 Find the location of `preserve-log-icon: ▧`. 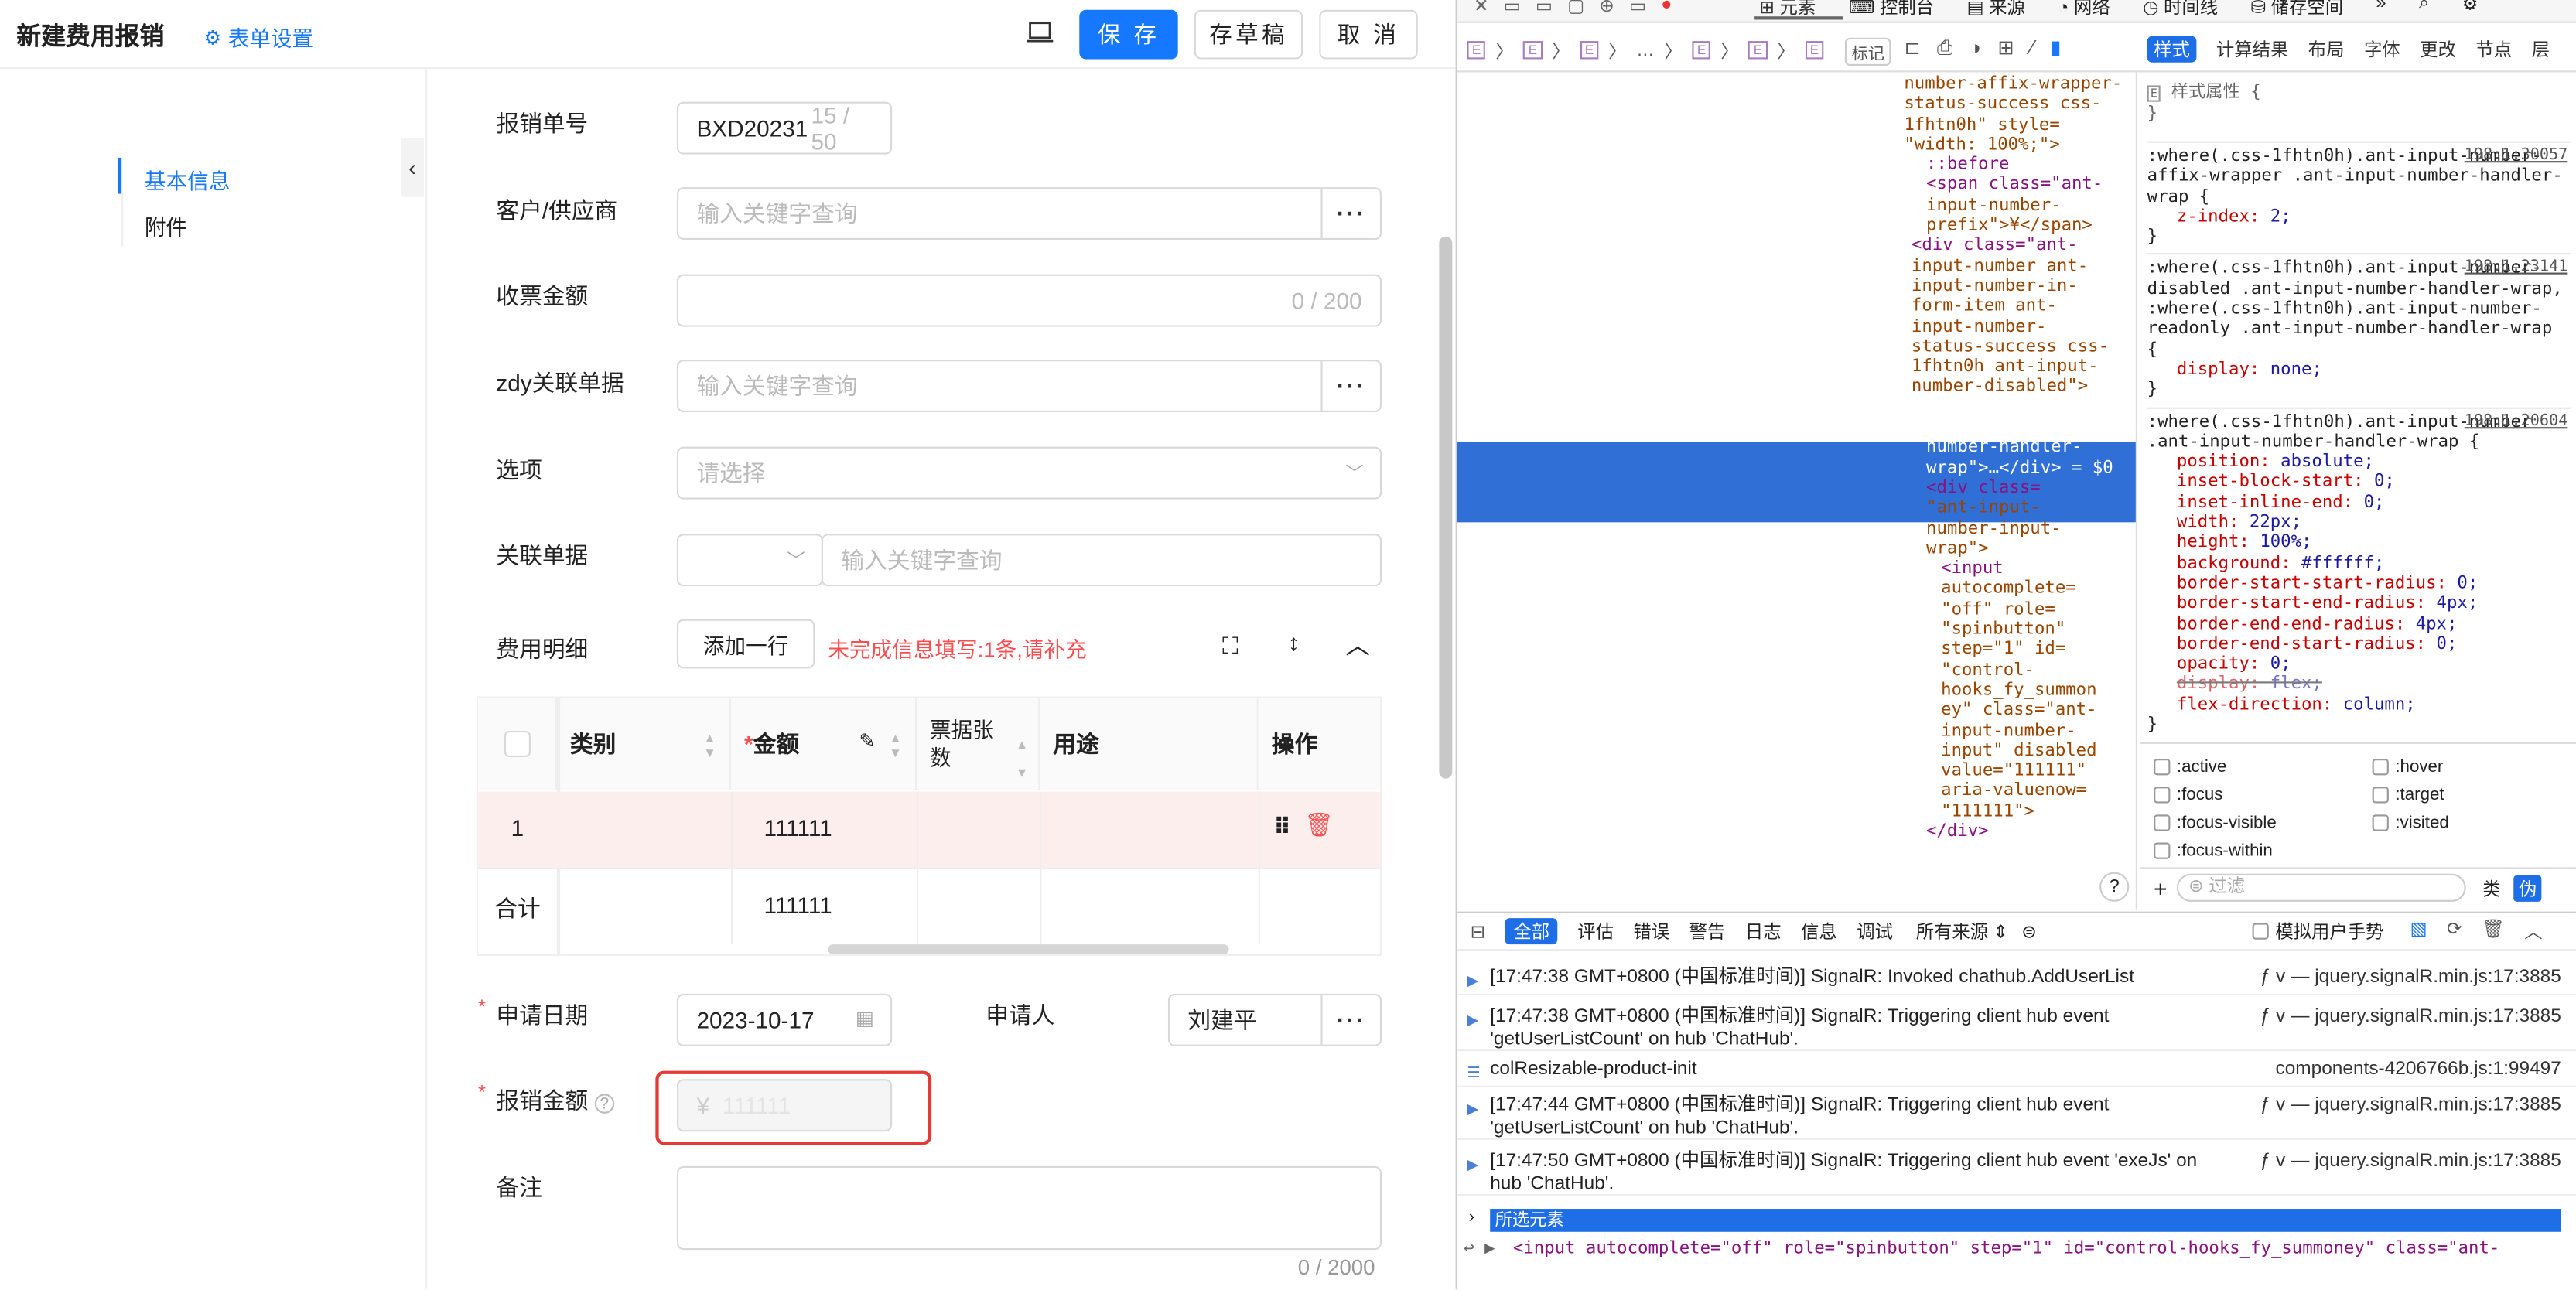

preserve-log-icon: ▧ is located at coordinates (2418, 931).